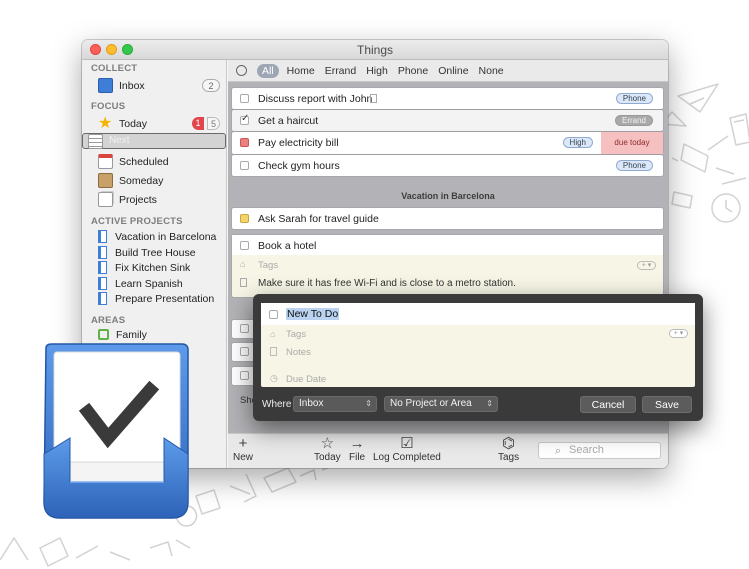 The height and width of the screenshot is (569, 749). I want to click on task-row: Get a haircut Errand, so click(447, 120).